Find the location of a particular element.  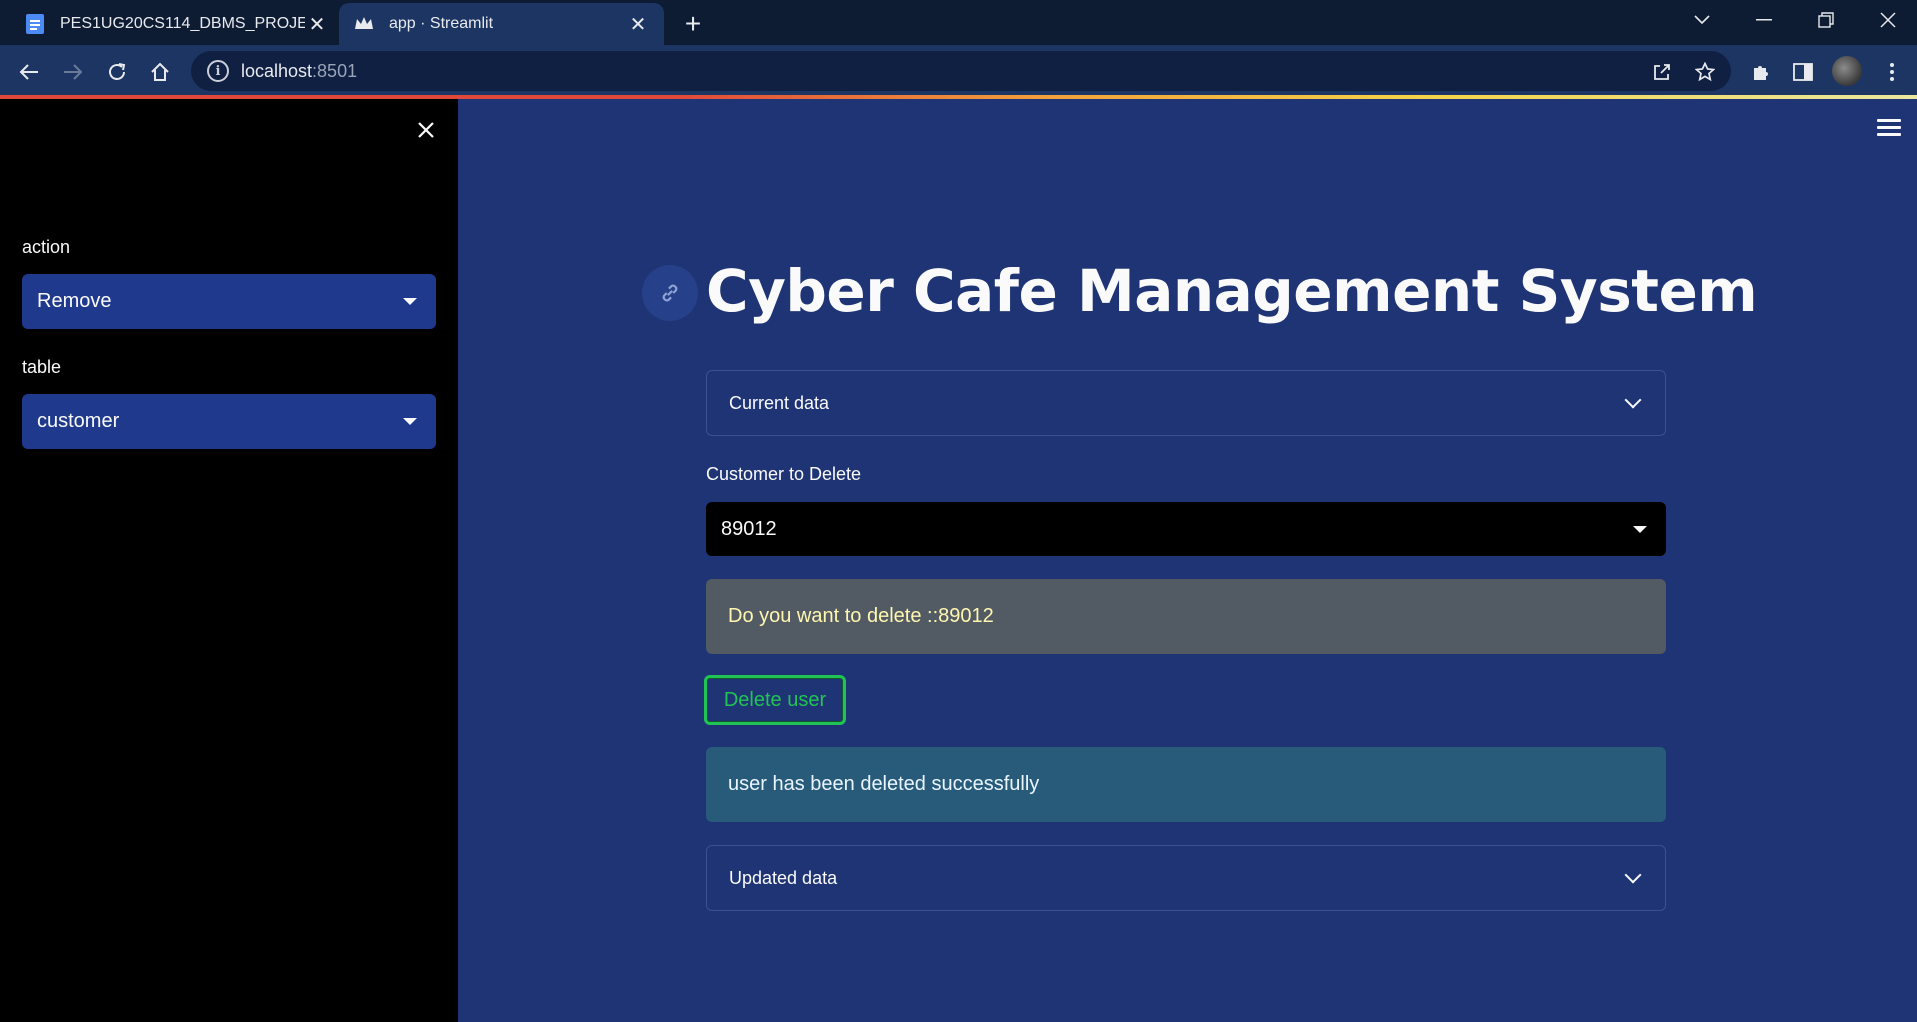

url-host: localhost is located at coordinates (277, 70).